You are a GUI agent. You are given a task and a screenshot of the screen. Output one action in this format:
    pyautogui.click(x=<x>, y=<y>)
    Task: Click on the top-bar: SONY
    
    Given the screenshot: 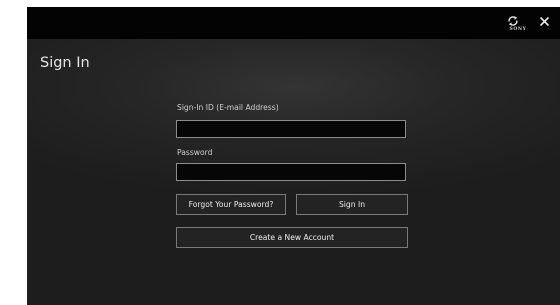 What is the action you would take?
    pyautogui.click(x=293, y=23)
    